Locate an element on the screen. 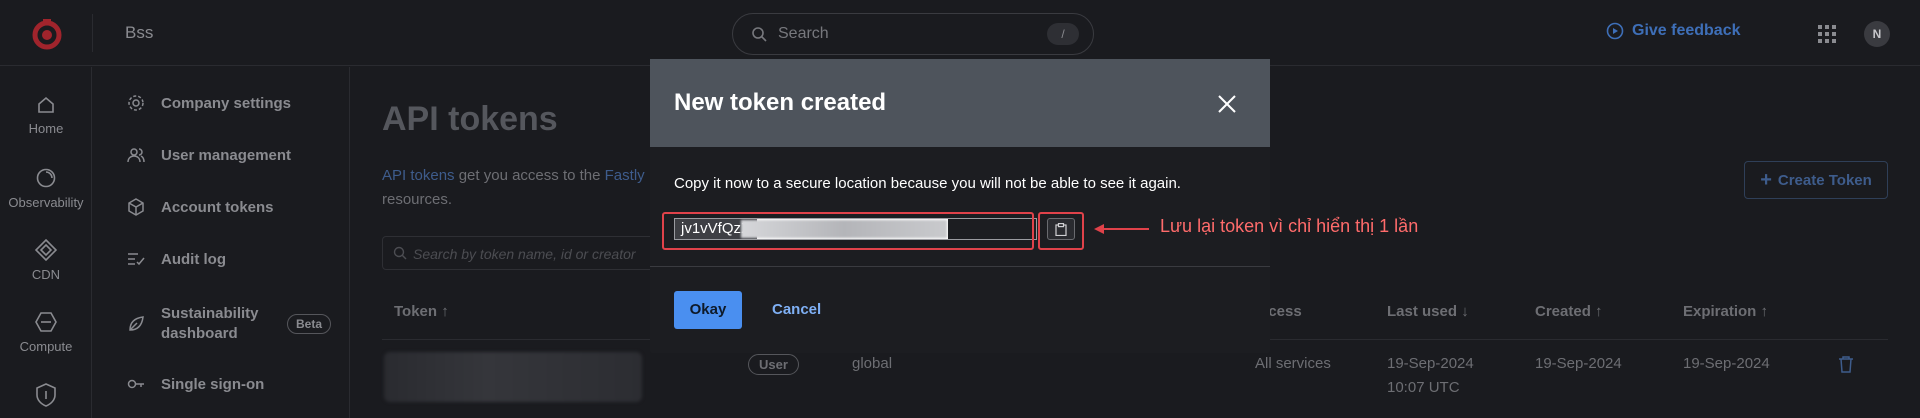 The image size is (1920, 418). rail-item-label: Home is located at coordinates (46, 128).